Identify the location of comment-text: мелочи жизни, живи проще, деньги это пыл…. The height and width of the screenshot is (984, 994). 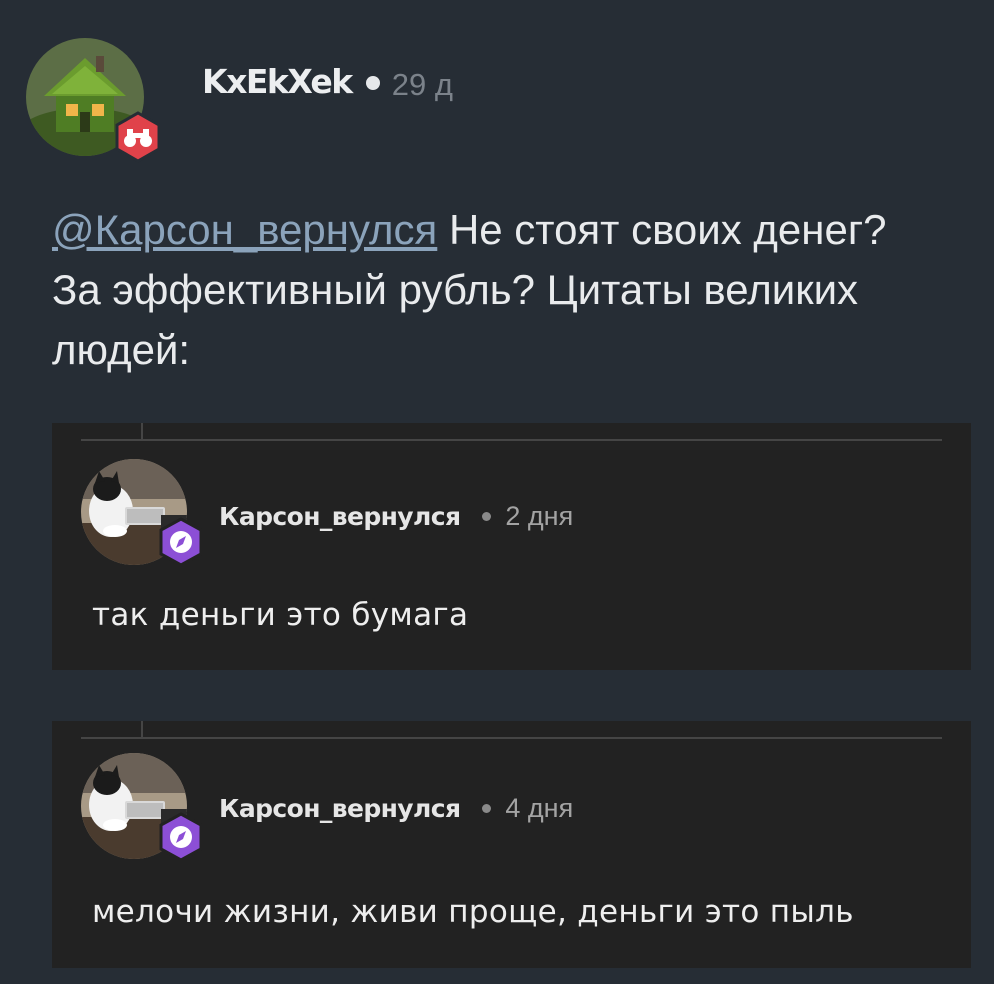
(473, 912).